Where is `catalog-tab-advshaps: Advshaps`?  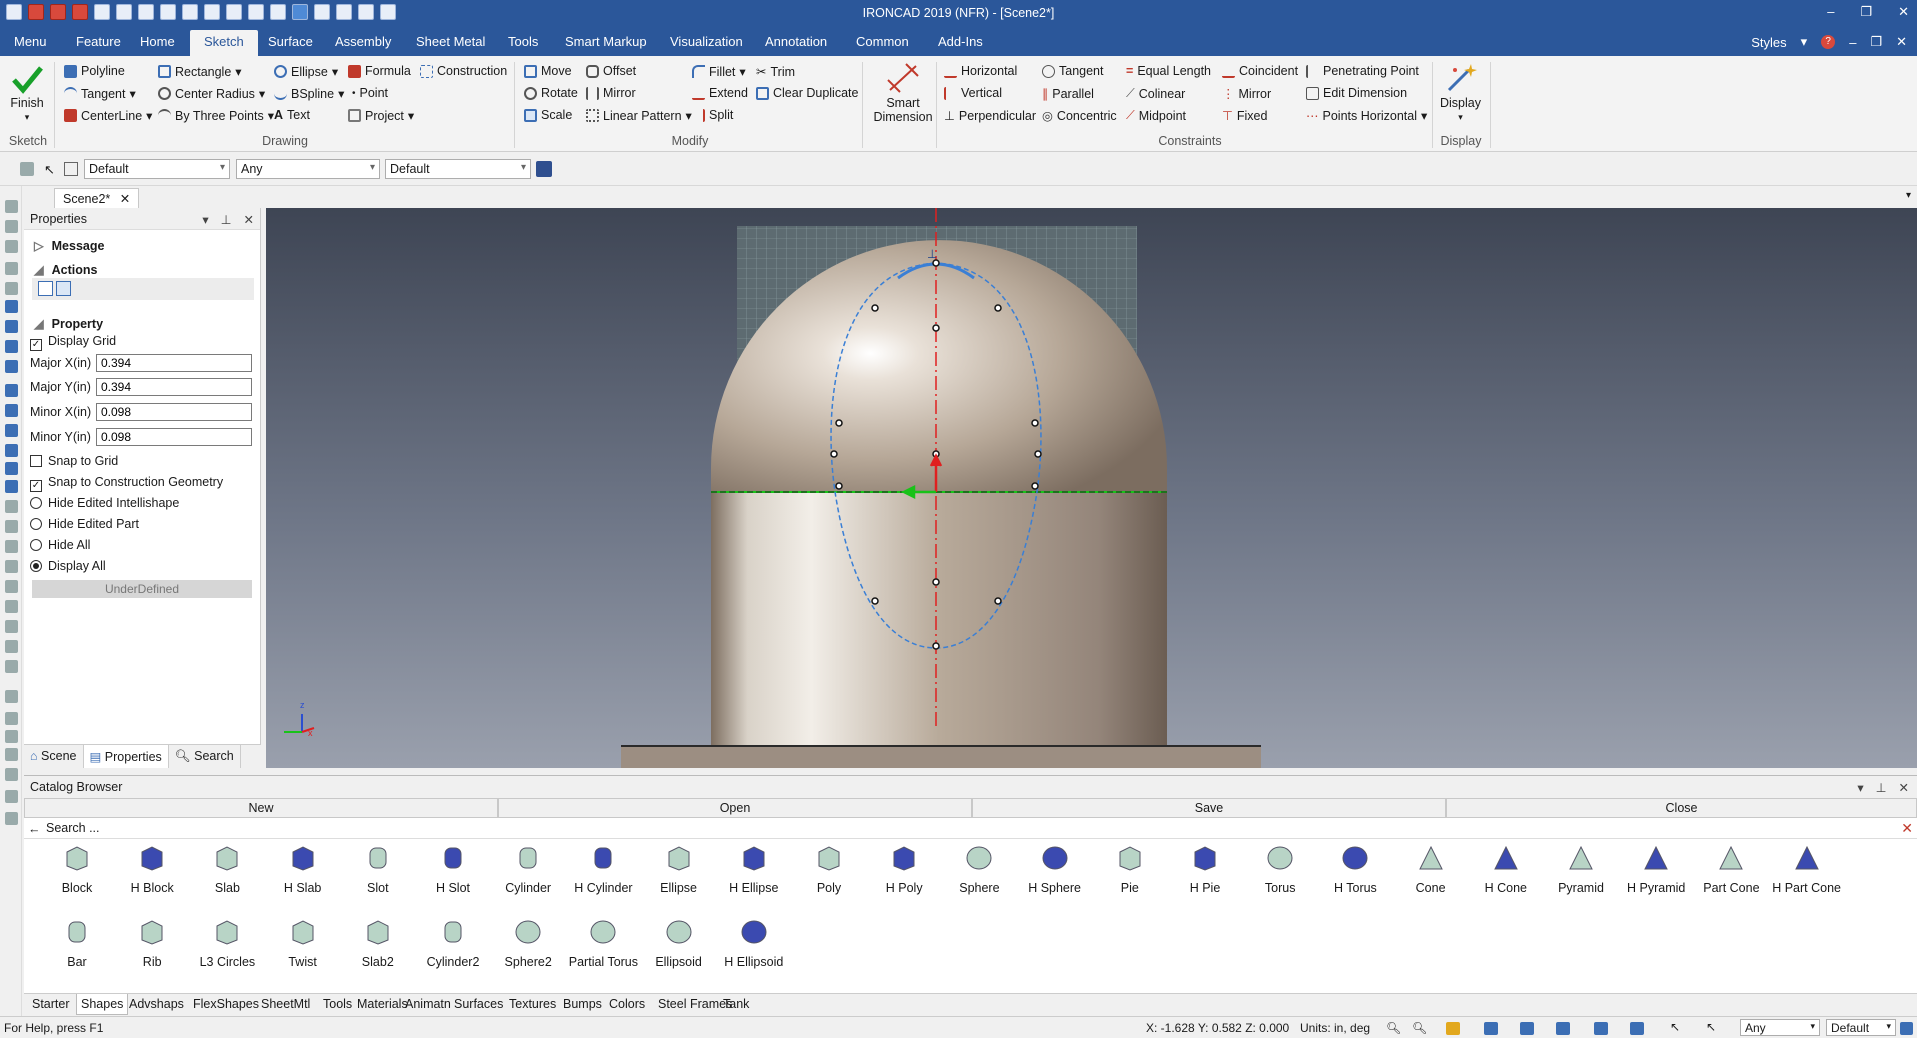
catalog-tab-advshaps: Advshaps is located at coordinates (156, 1004).